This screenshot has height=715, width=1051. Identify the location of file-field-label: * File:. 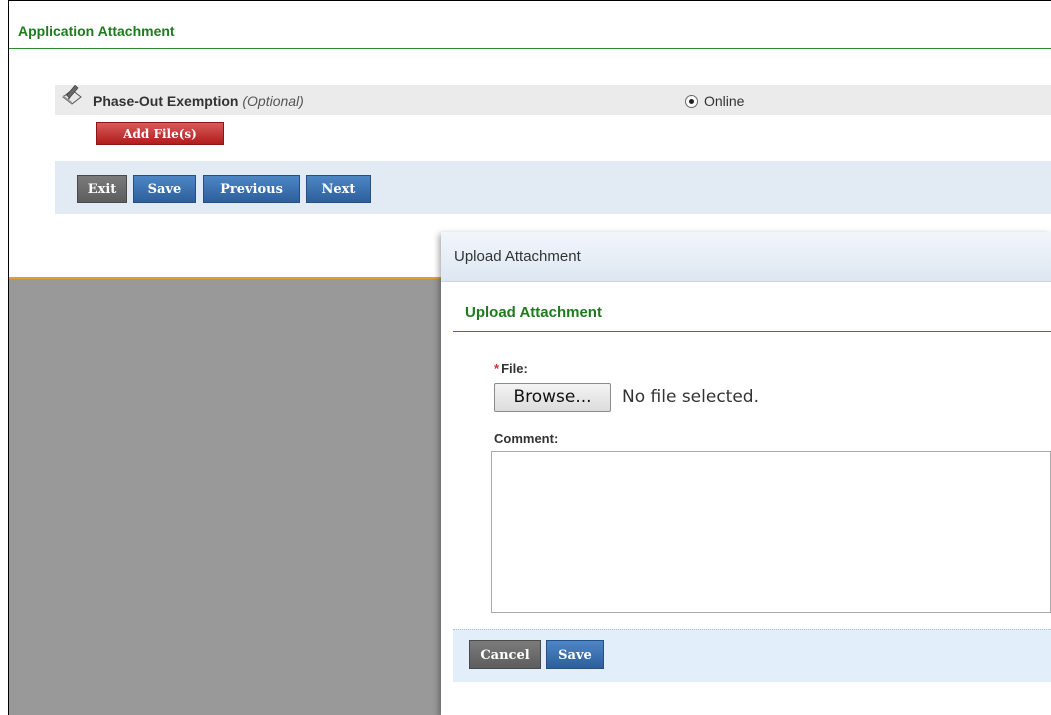
(511, 368).